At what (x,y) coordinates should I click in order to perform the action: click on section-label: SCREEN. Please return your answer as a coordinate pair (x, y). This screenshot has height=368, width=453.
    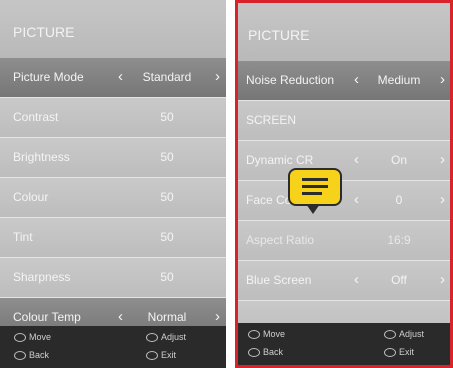
    Looking at the image, I should click on (271, 120).